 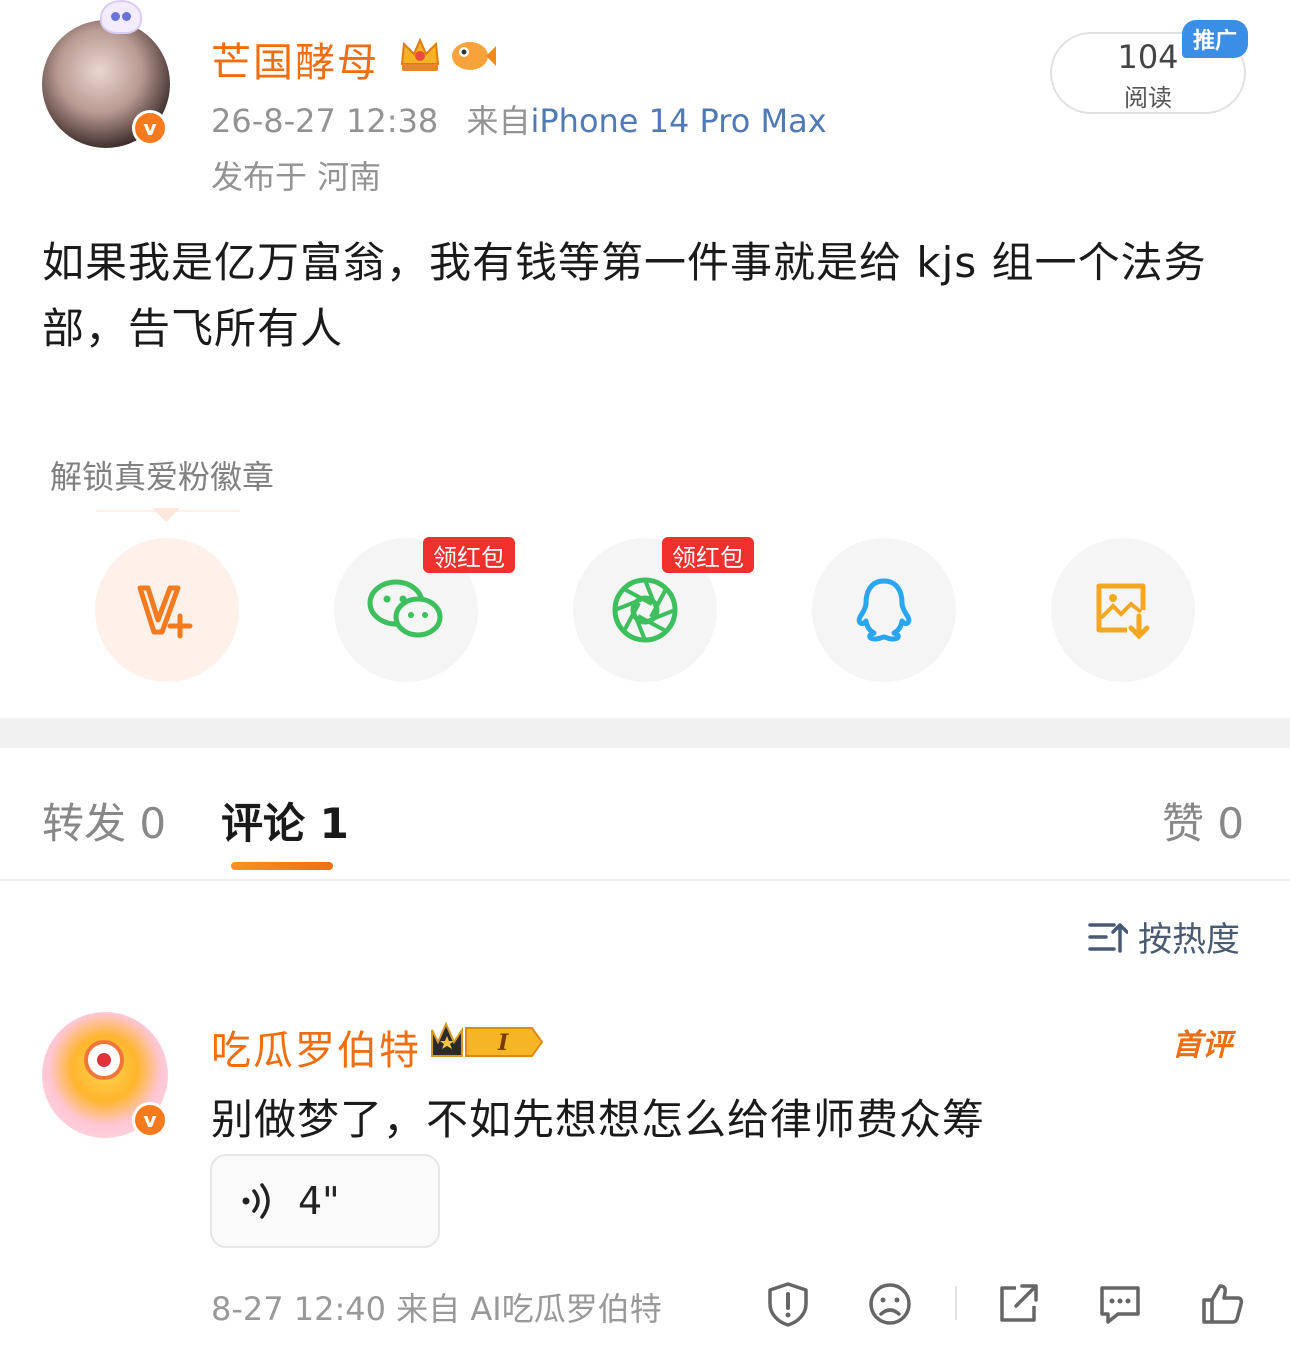 What do you see at coordinates (162, 475) in the screenshot?
I see `unlock-fan-badge-label: 解锁真爱粉徽章` at bounding box center [162, 475].